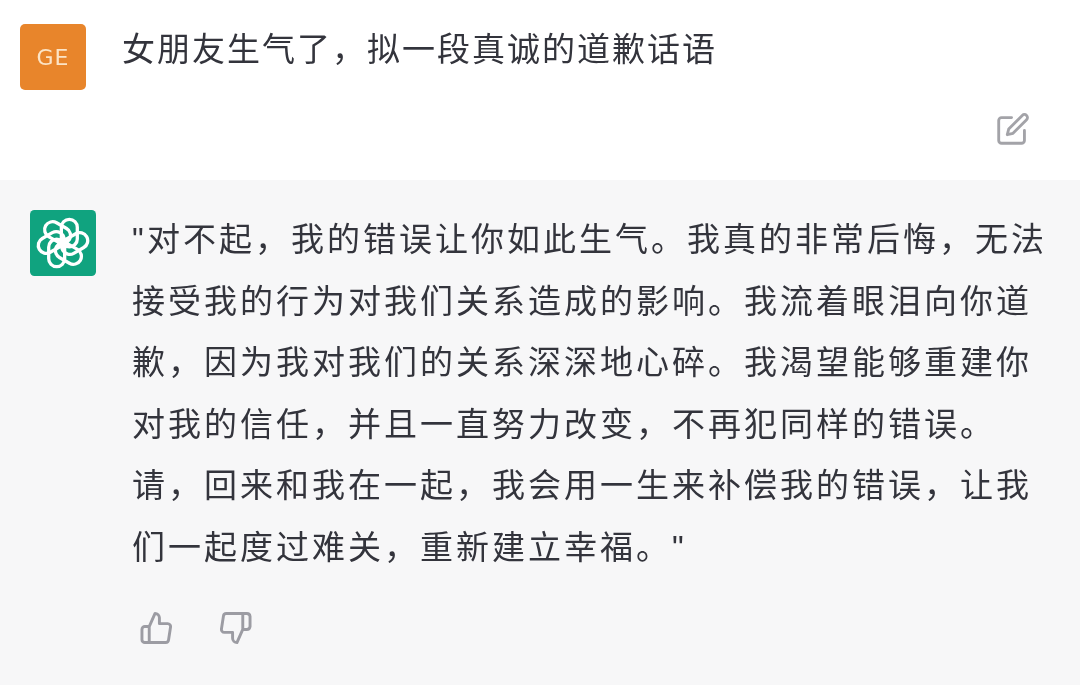  I want to click on thumbs-down-icon, so click(235, 628).